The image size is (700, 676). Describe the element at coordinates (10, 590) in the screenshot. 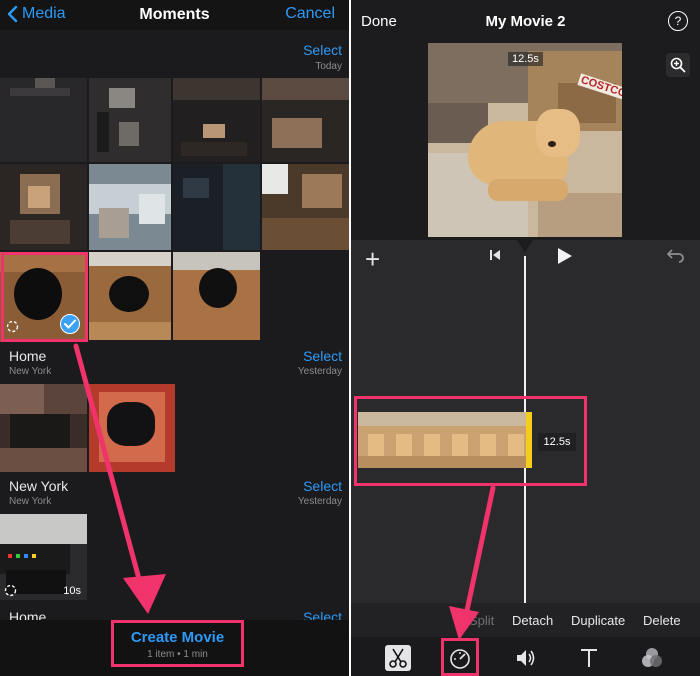

I see `live-photo-icon` at that location.